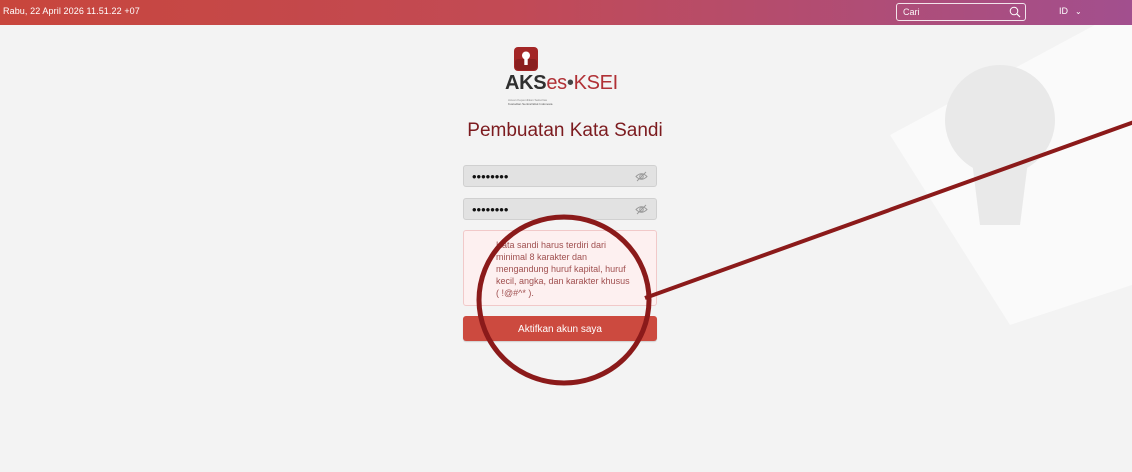  Describe the element at coordinates (953, 12) in the screenshot. I see `search-input` at that location.